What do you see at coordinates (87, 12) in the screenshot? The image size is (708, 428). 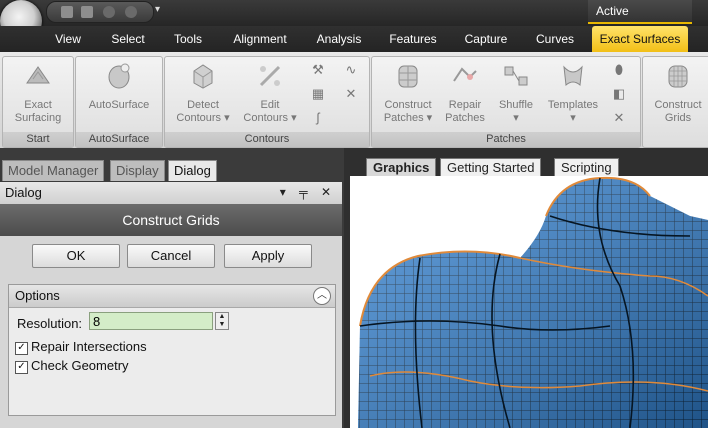 I see `save-icon` at bounding box center [87, 12].